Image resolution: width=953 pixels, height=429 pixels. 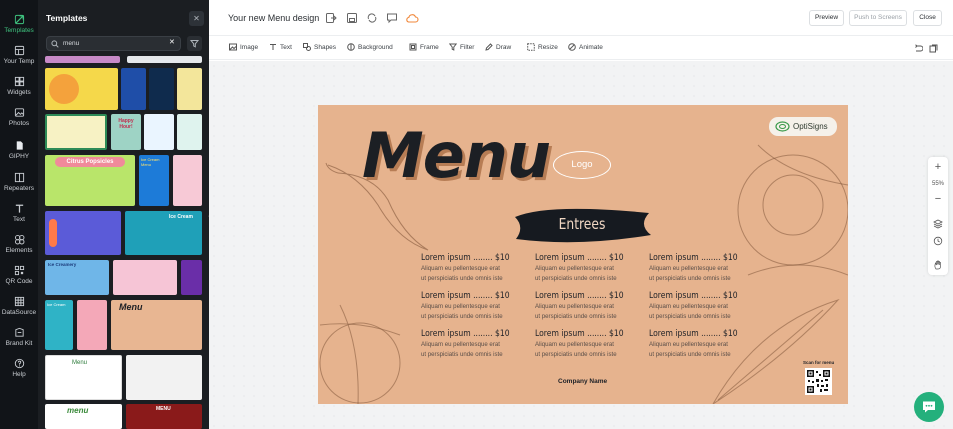 I want to click on clear-search-icon: ✕, so click(x=172, y=42).